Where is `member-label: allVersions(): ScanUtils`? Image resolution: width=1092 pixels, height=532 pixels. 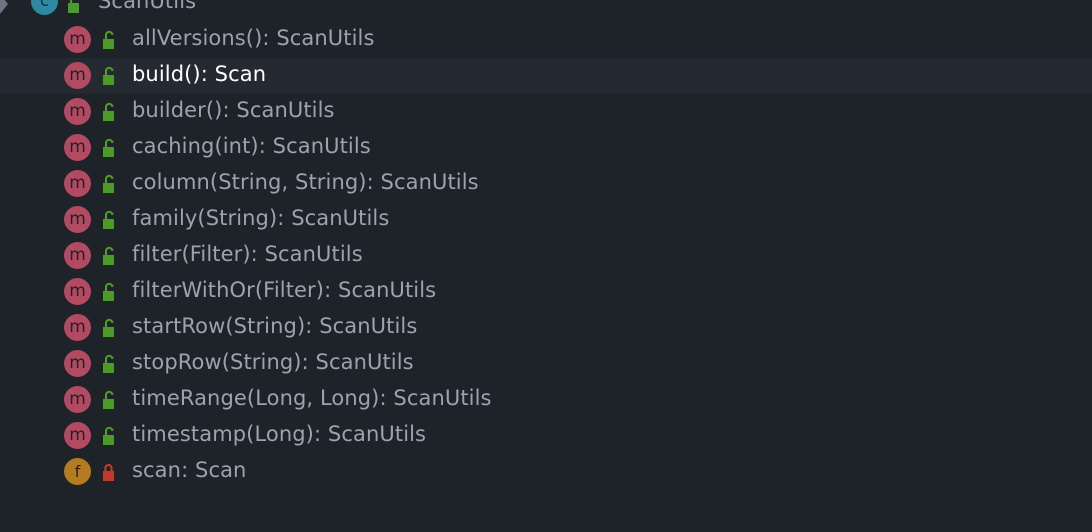 member-label: allVersions(): ScanUtils is located at coordinates (253, 38).